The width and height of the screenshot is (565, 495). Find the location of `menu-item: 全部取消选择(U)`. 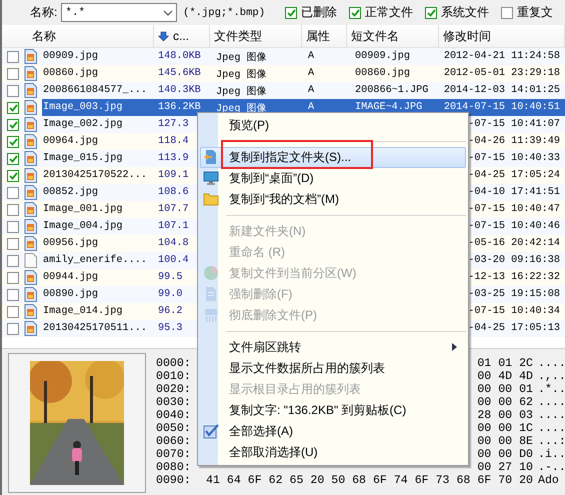

menu-item: 全部取消选择(U) is located at coordinates (333, 452).